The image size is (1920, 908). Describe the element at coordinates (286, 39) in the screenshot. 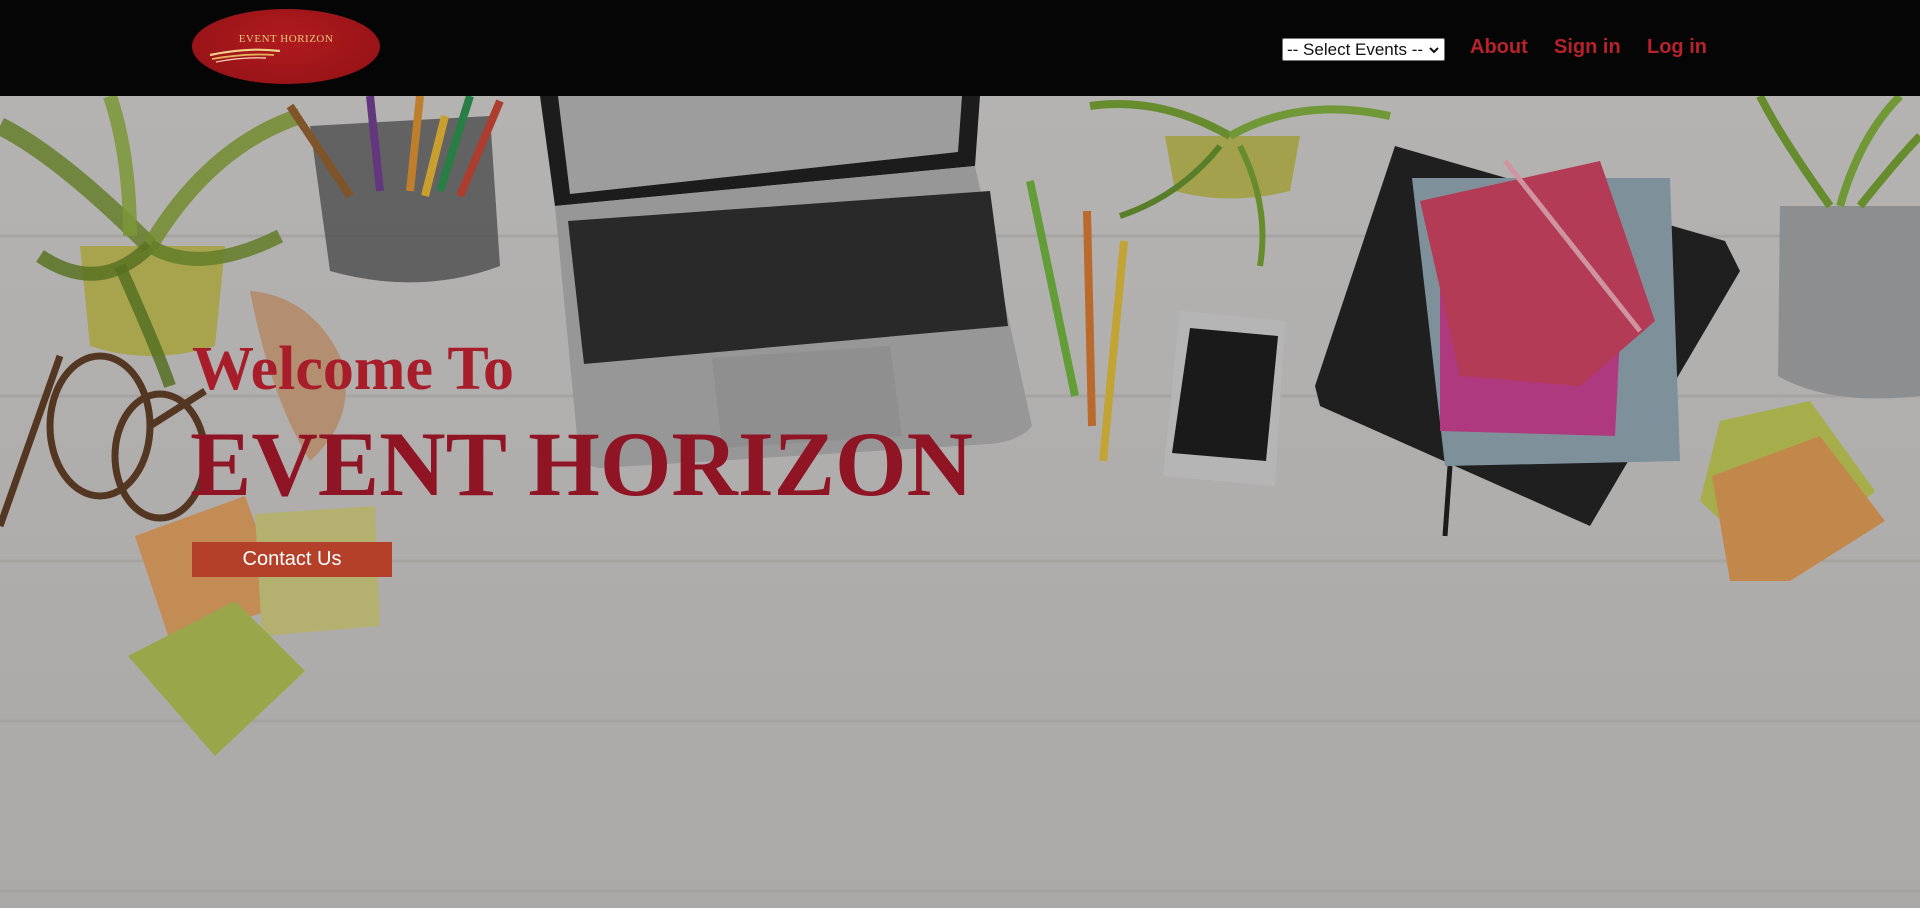

I see `logo-text: EVENT HORIZON` at that location.